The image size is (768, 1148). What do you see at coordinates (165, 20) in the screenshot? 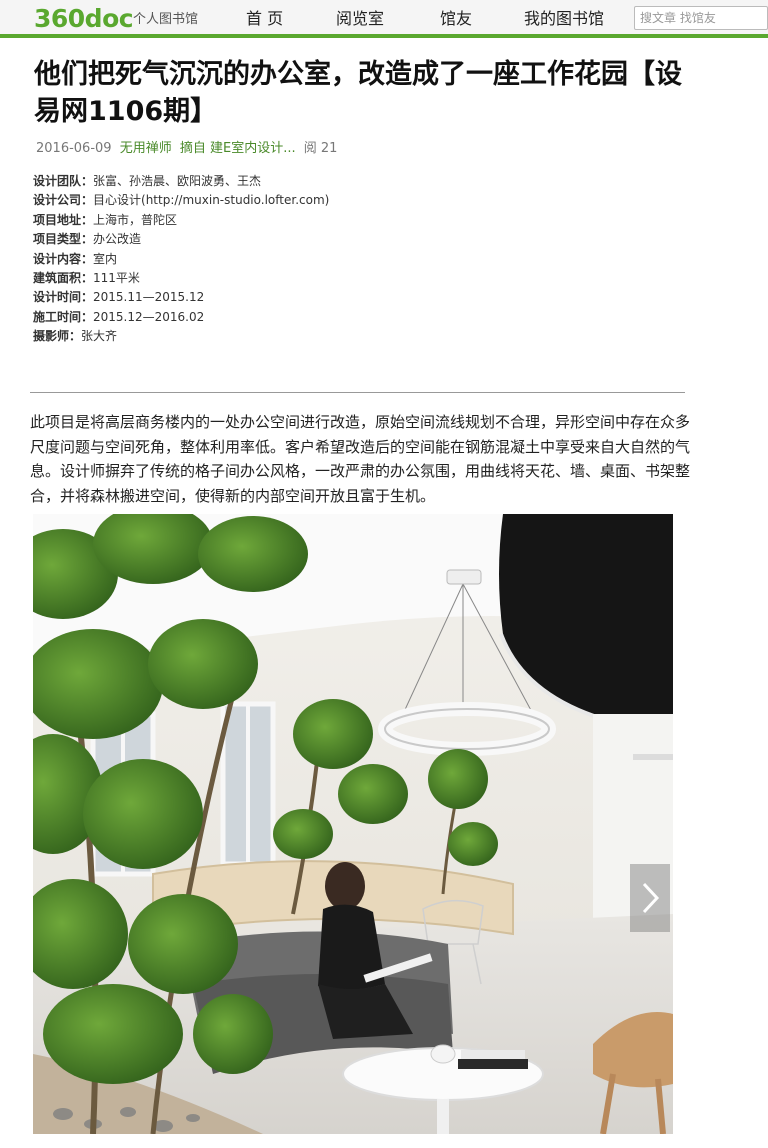
I see `site-logo-subtitle: 个人图书馆` at bounding box center [165, 20].